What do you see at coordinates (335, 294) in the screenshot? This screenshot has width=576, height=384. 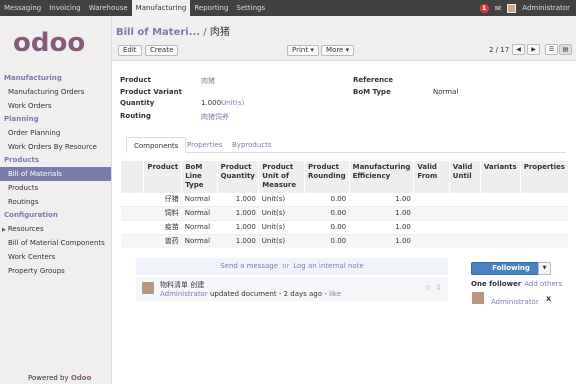 I see `message-like: like` at bounding box center [335, 294].